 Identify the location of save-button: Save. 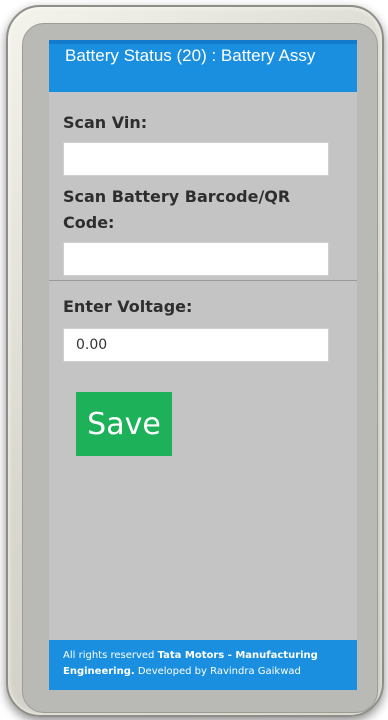
(124, 424).